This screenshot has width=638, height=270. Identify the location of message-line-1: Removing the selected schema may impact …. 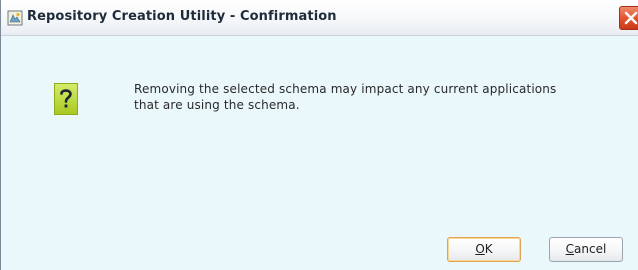
(345, 89).